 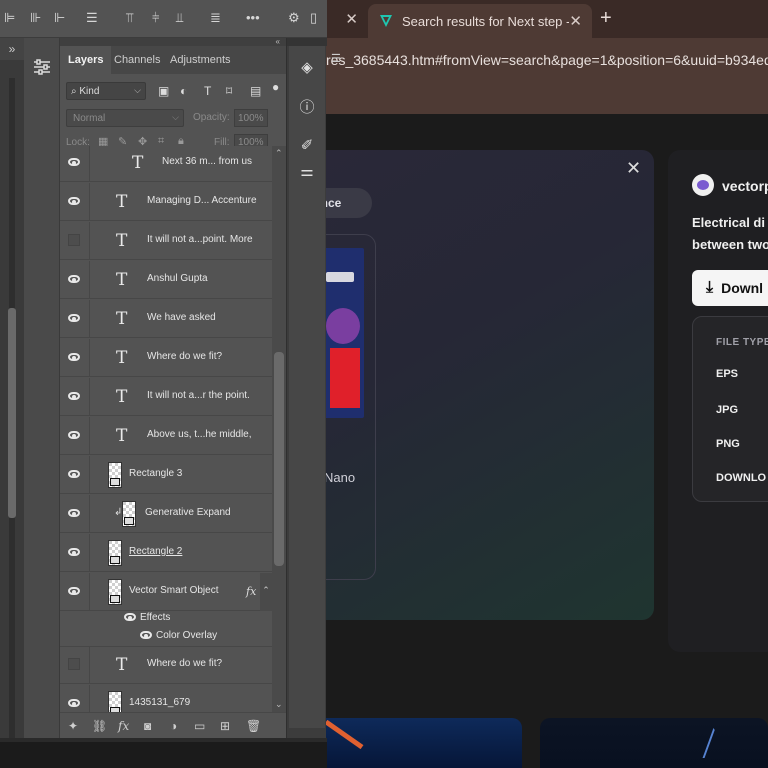 What do you see at coordinates (730, 288) in the screenshot?
I see `download-button: ⤓ Downl` at bounding box center [730, 288].